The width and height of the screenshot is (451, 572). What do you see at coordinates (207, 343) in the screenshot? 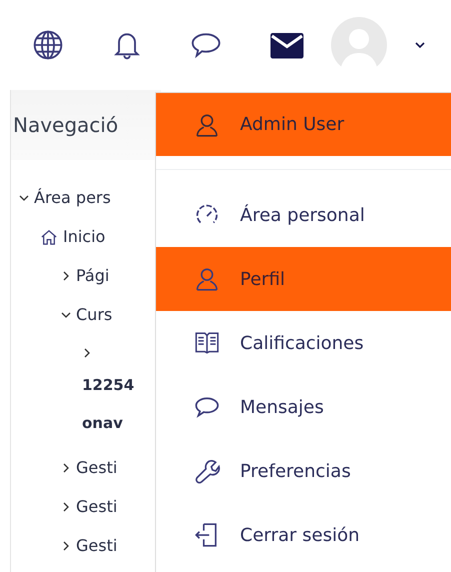
I see `book-icon` at bounding box center [207, 343].